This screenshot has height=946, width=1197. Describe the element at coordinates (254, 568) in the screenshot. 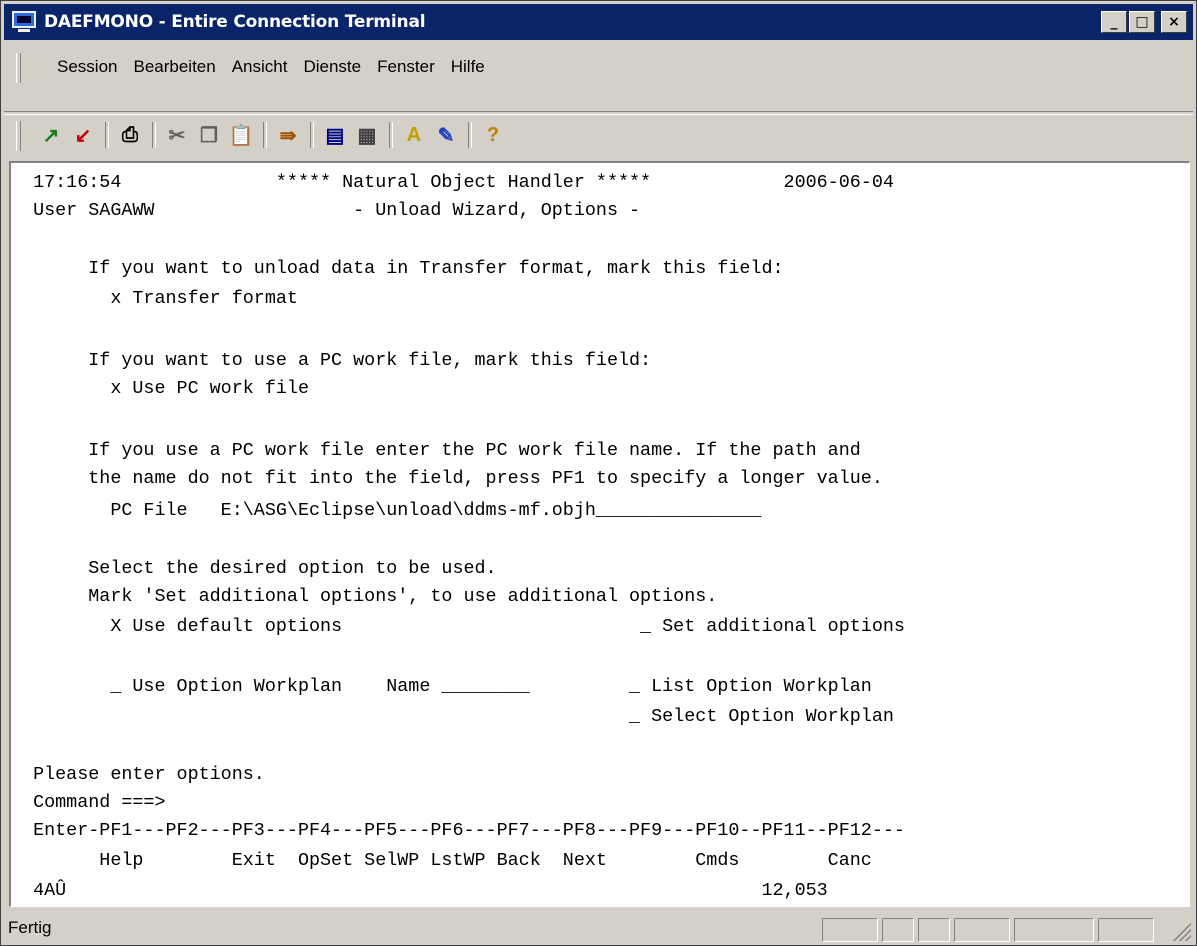

I see `terminal-line: Select the desired option to be used.` at that location.